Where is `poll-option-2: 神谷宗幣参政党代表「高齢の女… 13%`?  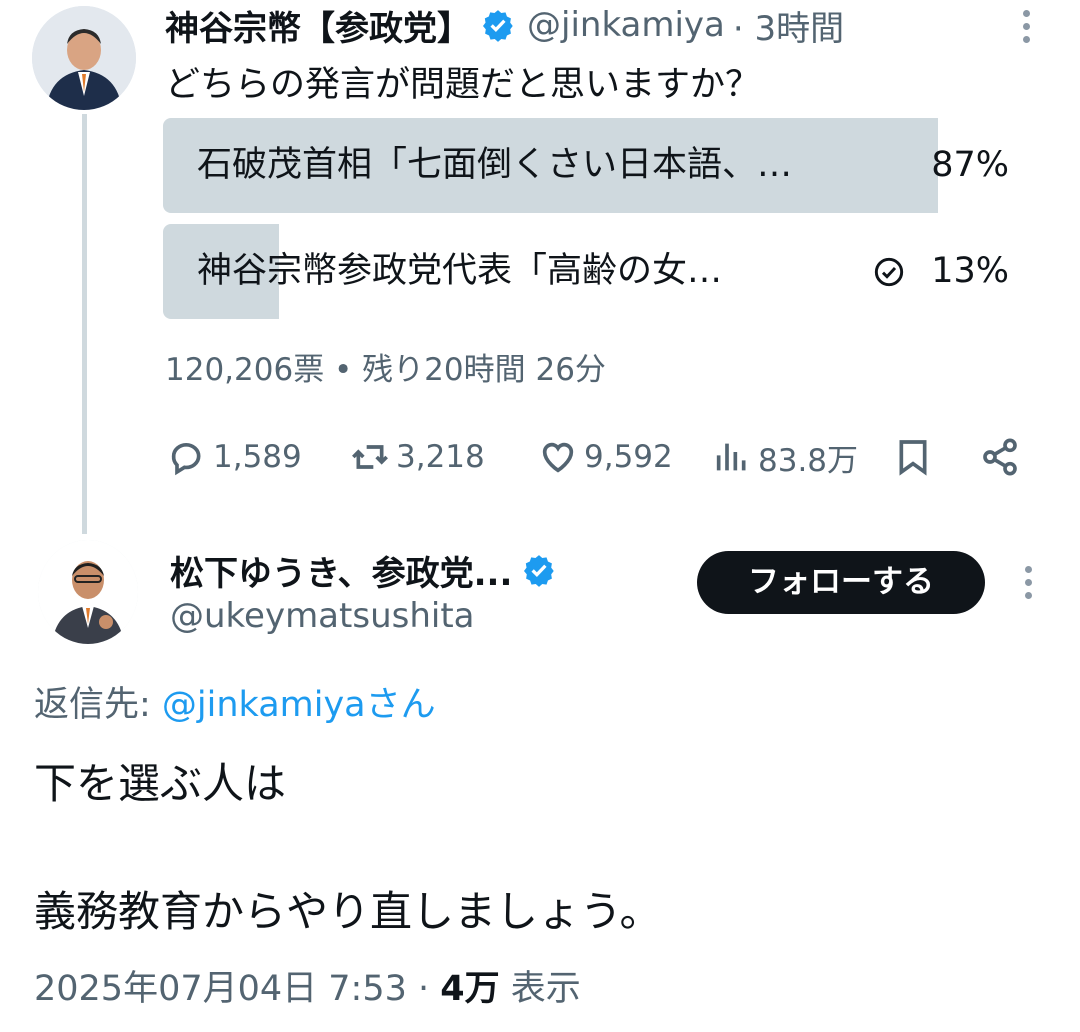
poll-option-2: 神谷宗幣参政党代表「高齢の女… 13% is located at coordinates (586, 271).